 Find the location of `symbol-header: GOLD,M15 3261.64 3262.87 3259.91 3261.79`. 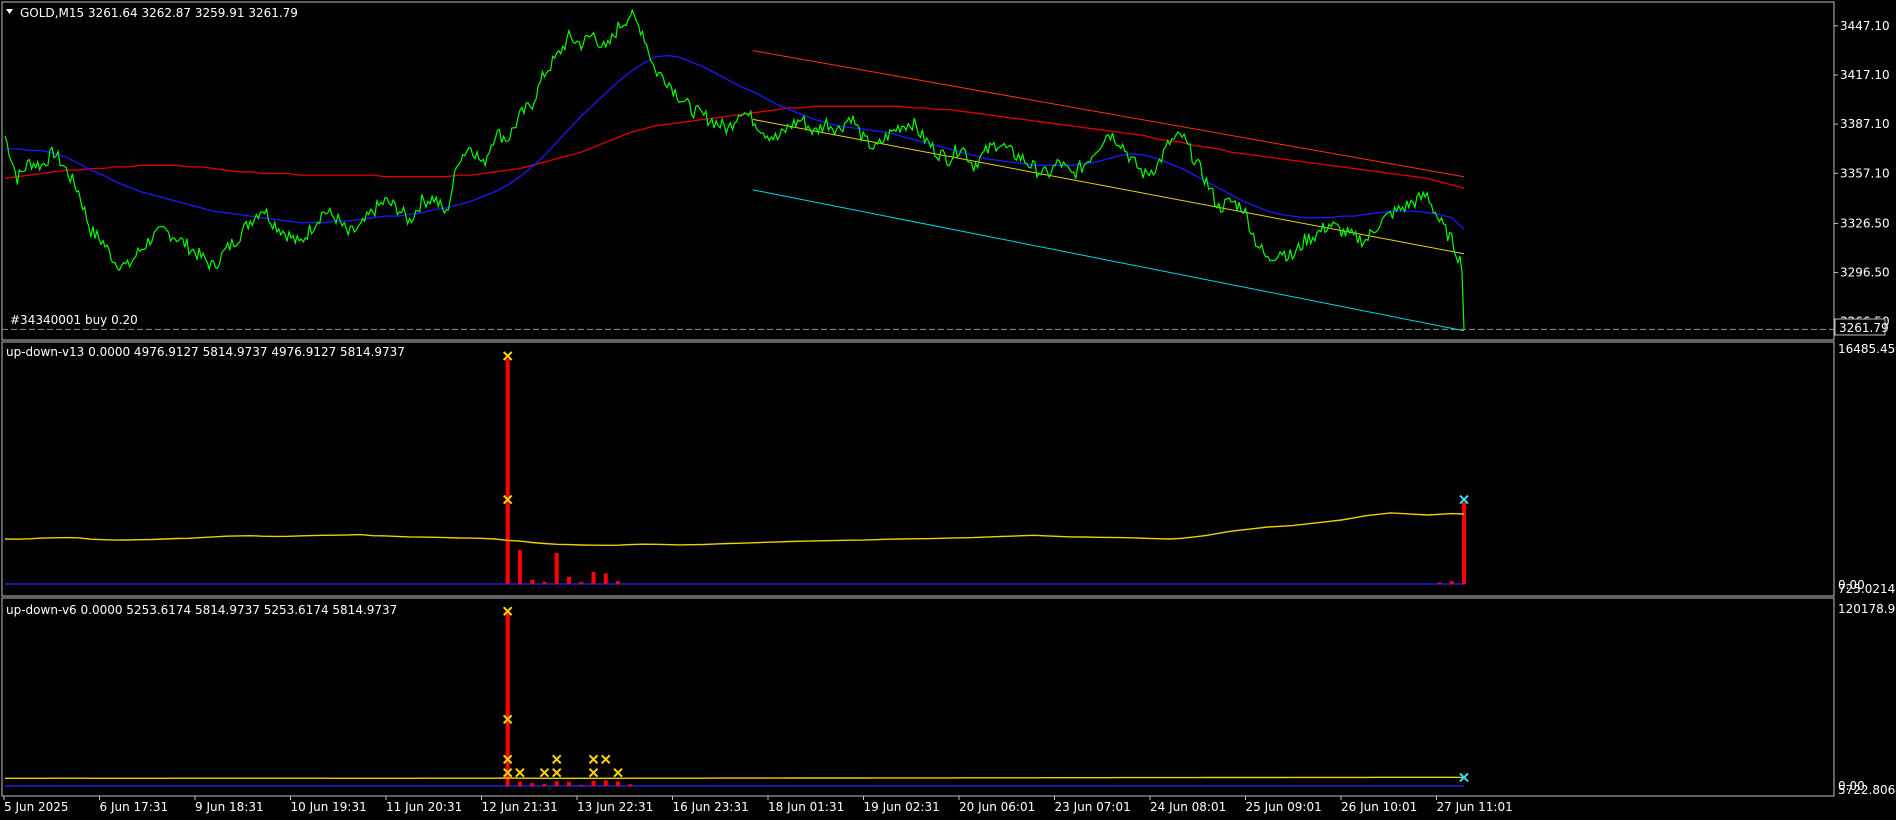

symbol-header: GOLD,M15 3261.64 3262.87 3259.91 3261.79 is located at coordinates (152, 13).